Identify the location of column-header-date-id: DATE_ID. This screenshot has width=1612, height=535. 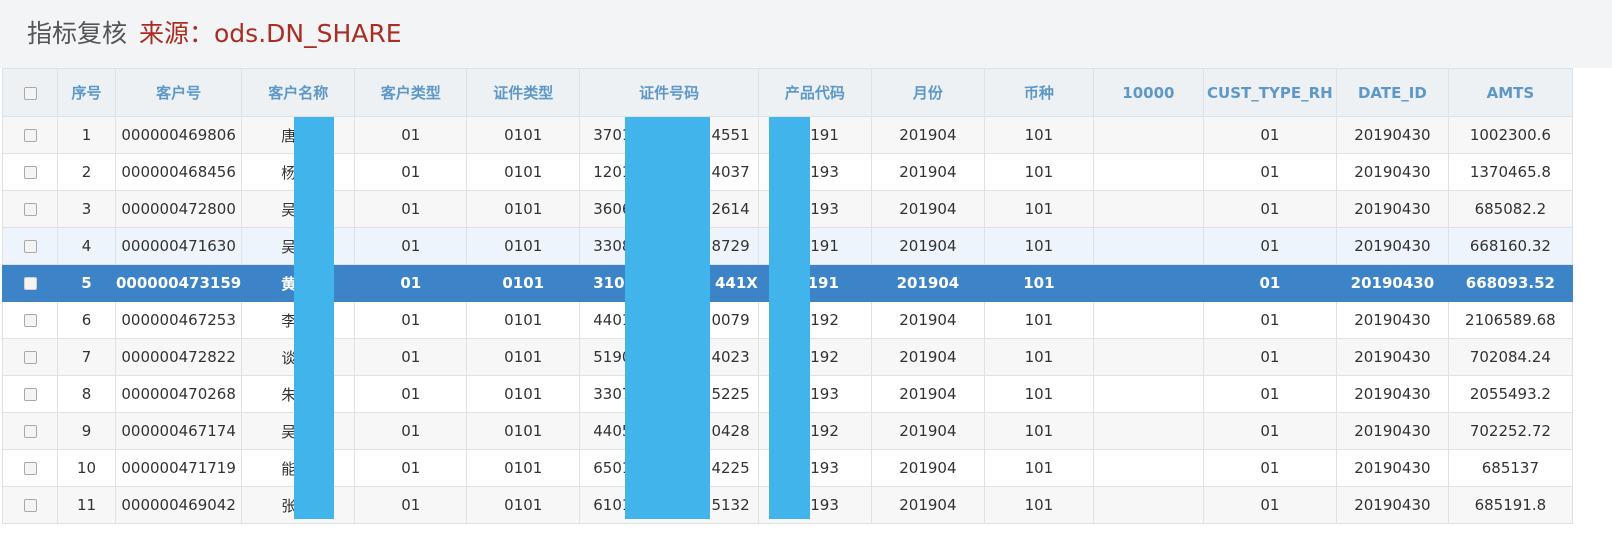
(1392, 92).